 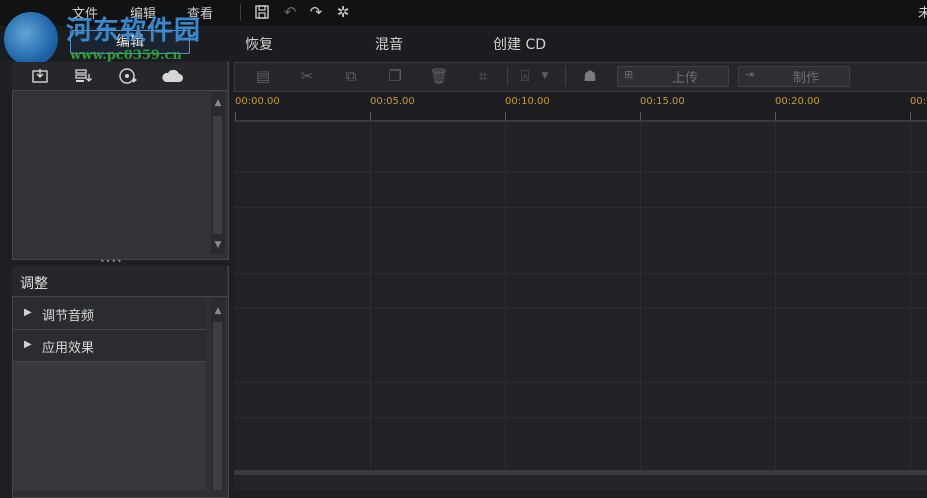 I want to click on redo-icon: ↷, so click(x=316, y=12).